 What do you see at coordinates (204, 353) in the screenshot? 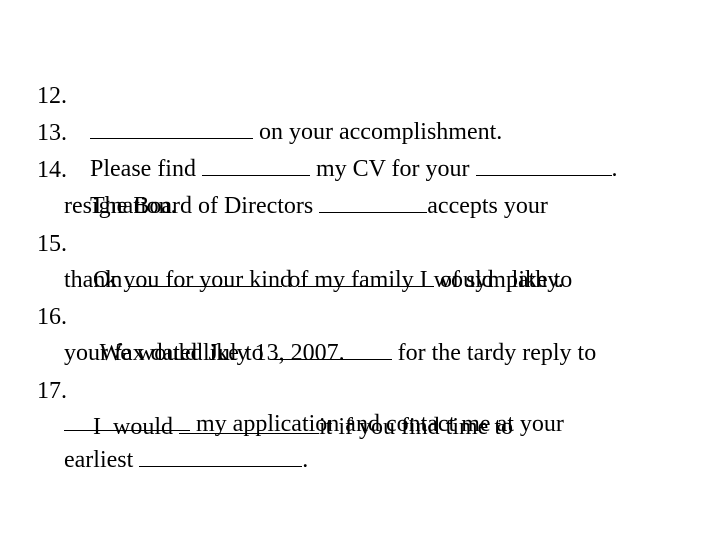
I see `item-text: your fax dated July 13, 2007.` at bounding box center [204, 353].